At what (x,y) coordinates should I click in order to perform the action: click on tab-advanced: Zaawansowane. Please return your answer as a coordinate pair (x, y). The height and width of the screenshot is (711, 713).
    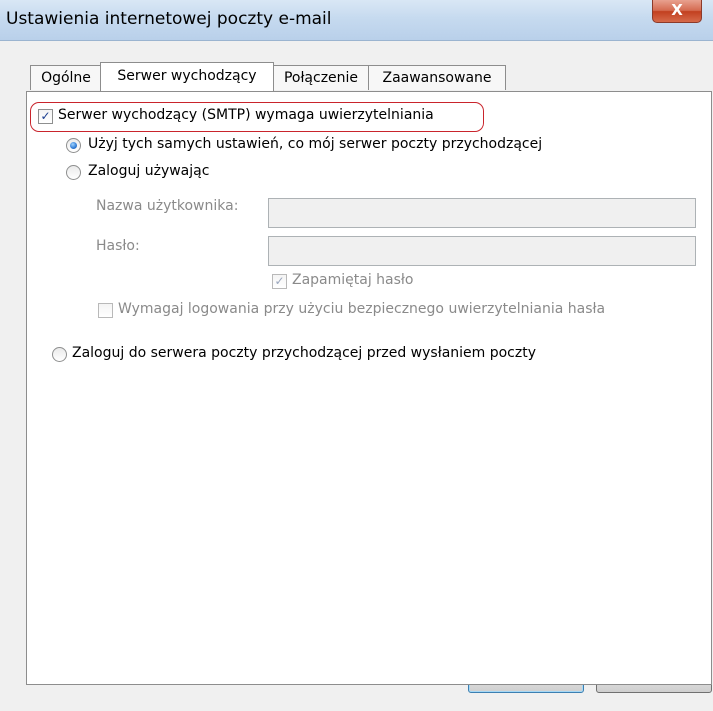
    Looking at the image, I should click on (437, 77).